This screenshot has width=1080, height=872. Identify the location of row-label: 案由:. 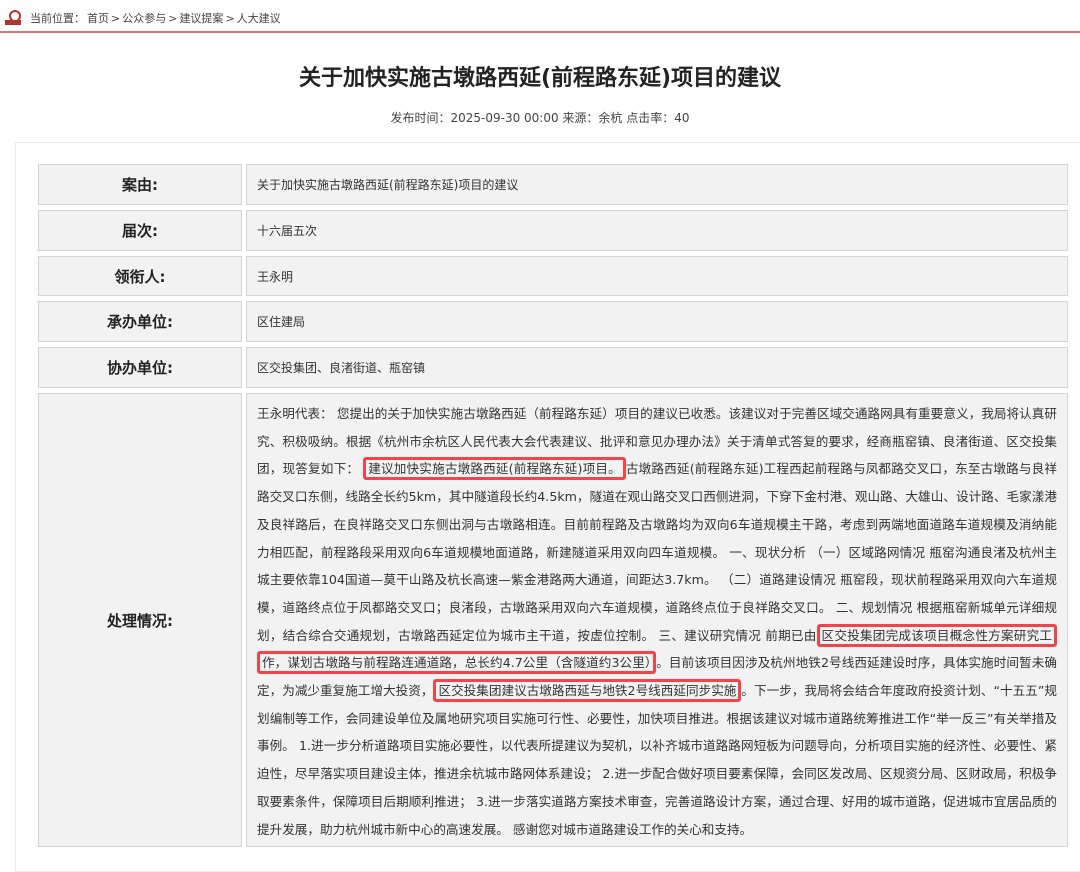
(140, 184).